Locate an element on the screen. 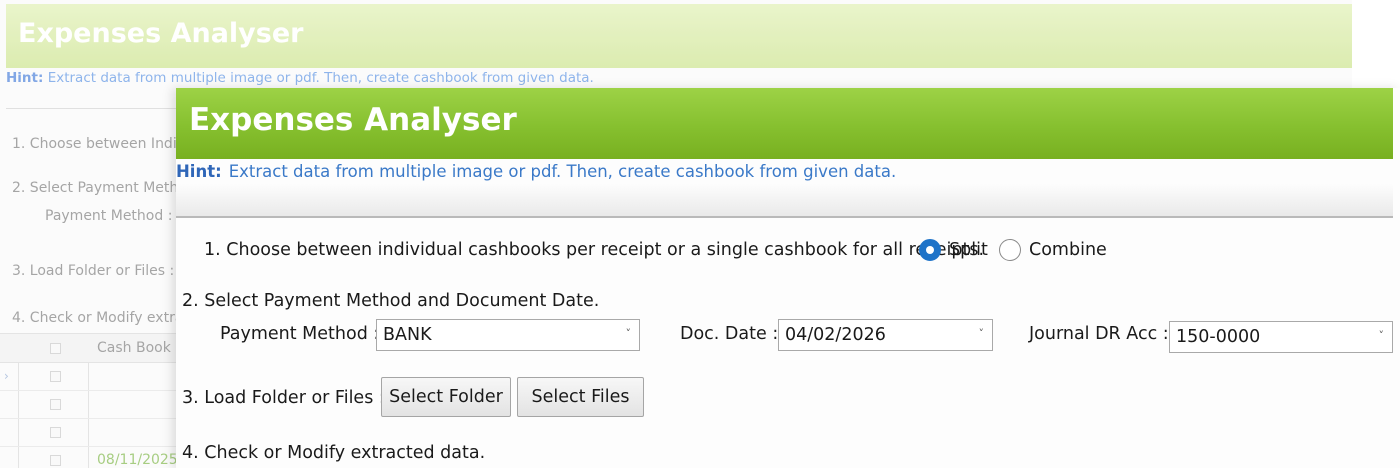 The image size is (1400, 468). payment-method-label: Payment Method : is located at coordinates (300, 334).